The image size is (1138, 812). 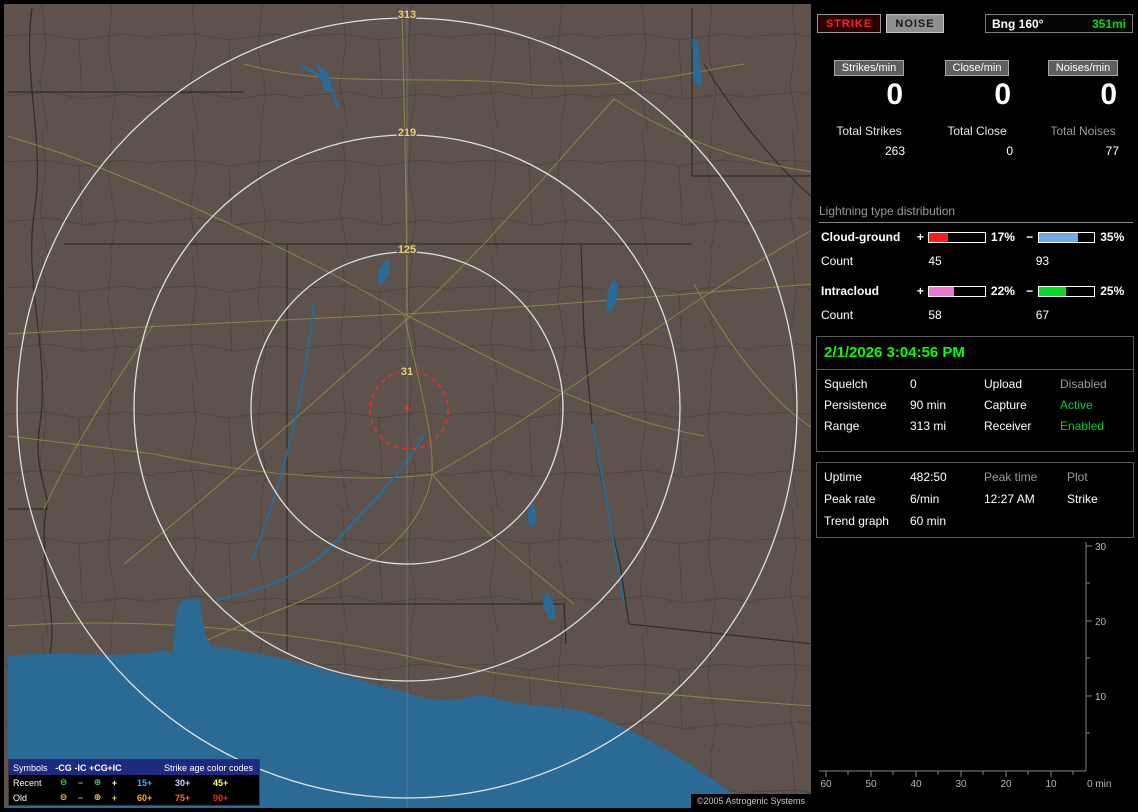 I want to click on total-noises-value: 77, so click(x=1112, y=151).